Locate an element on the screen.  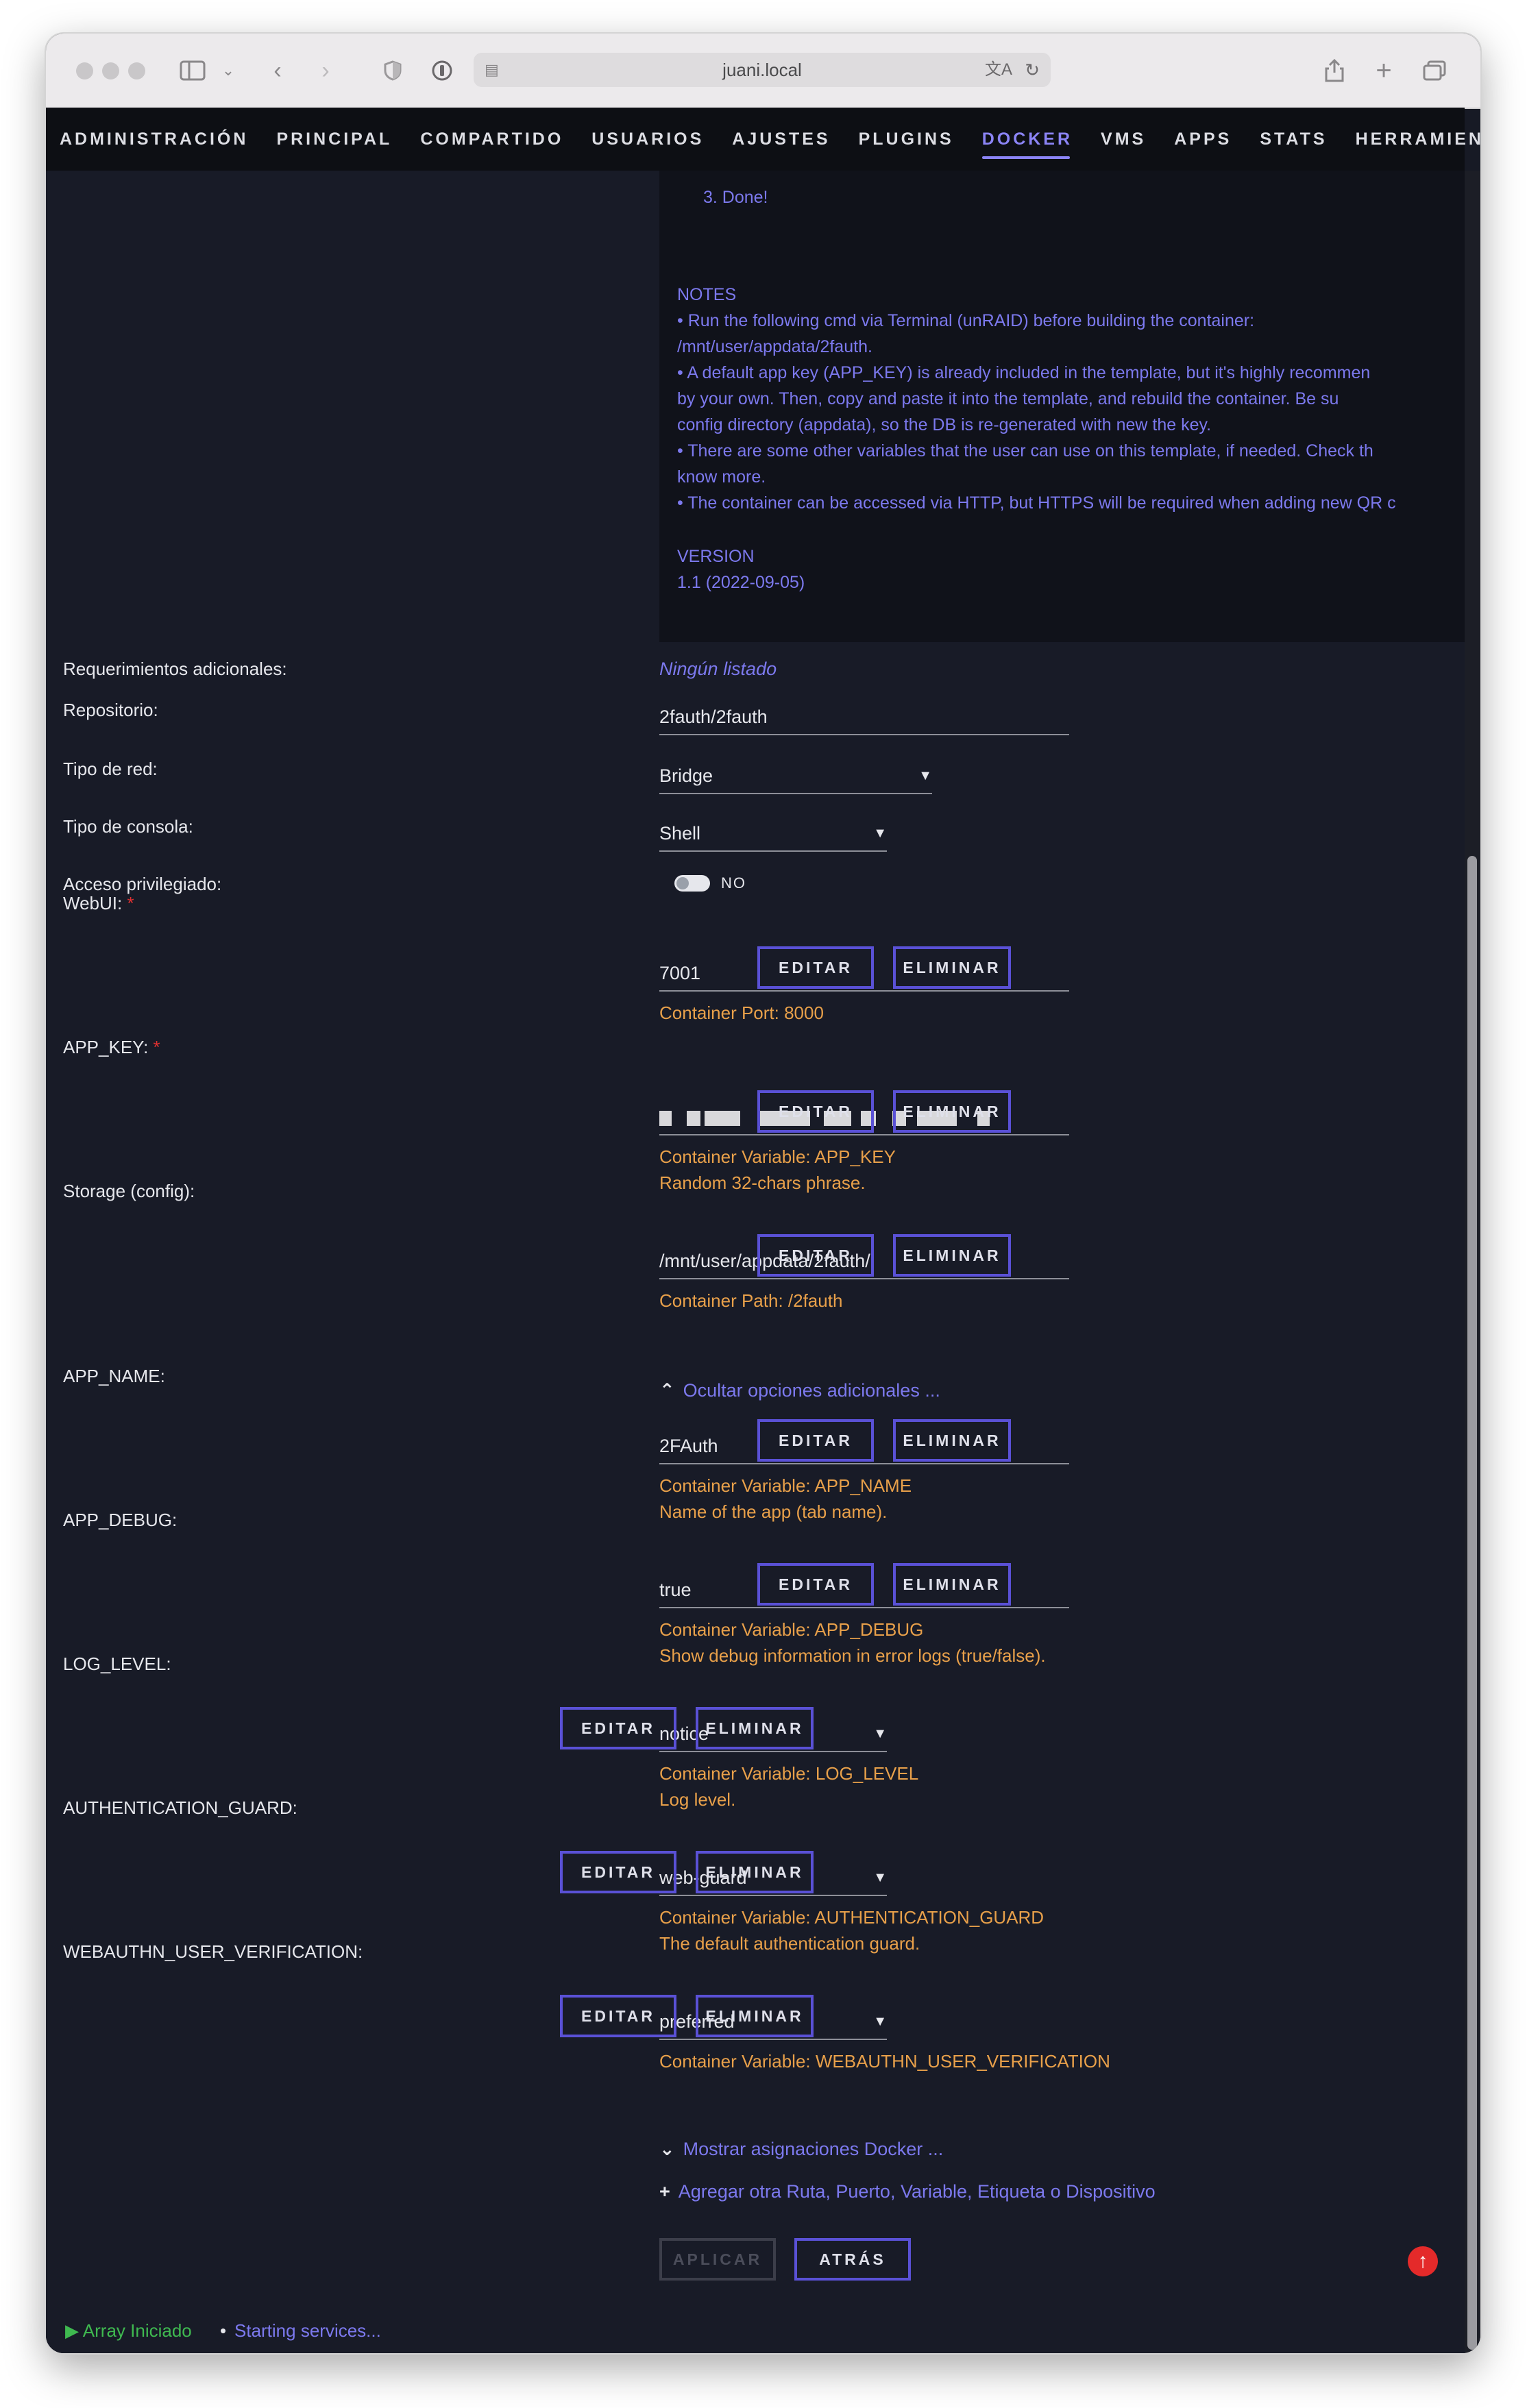
authentication-guard-label: AUTHENTICATION_GUARD: is located at coordinates (180, 1808).